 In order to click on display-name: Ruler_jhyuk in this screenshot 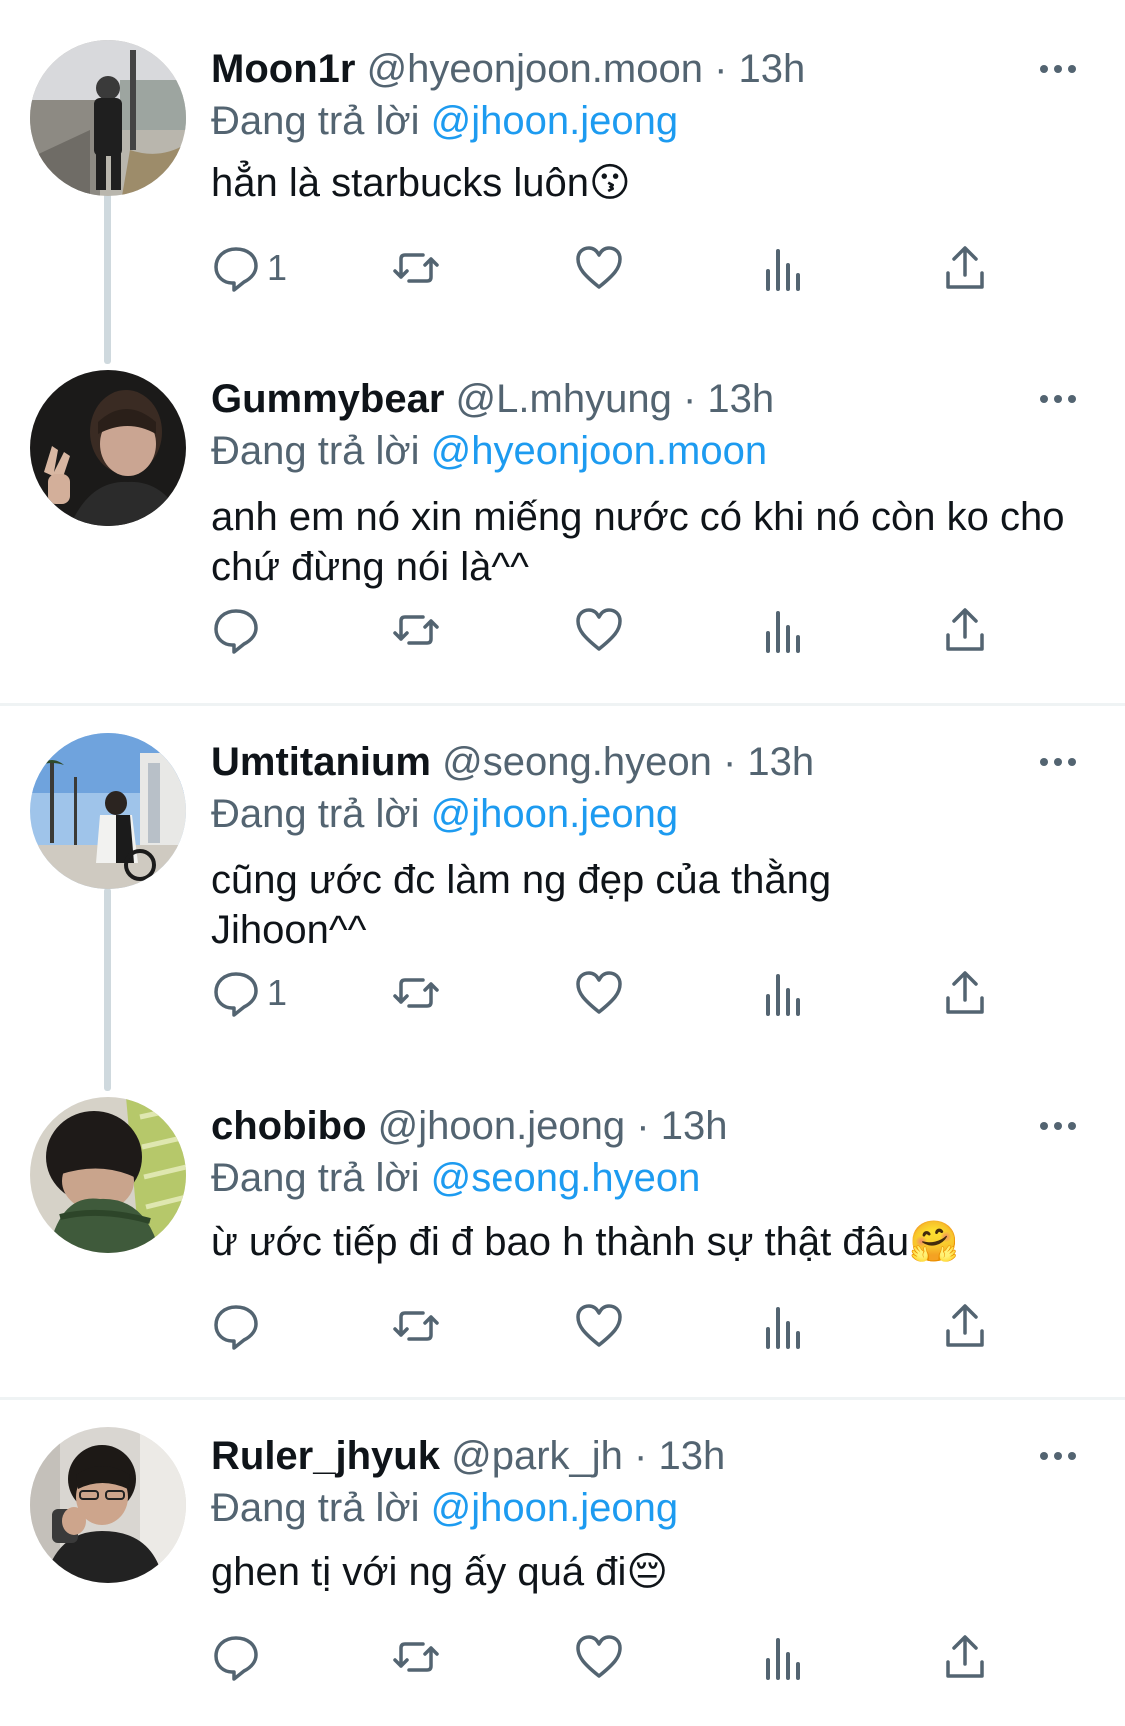, I will do `click(325, 1456)`.